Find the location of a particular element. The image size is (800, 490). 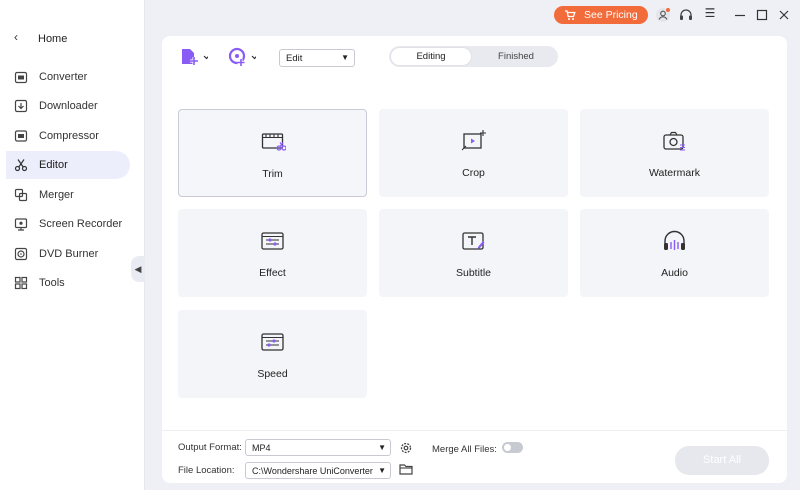

downloader-icon is located at coordinates (21, 106).